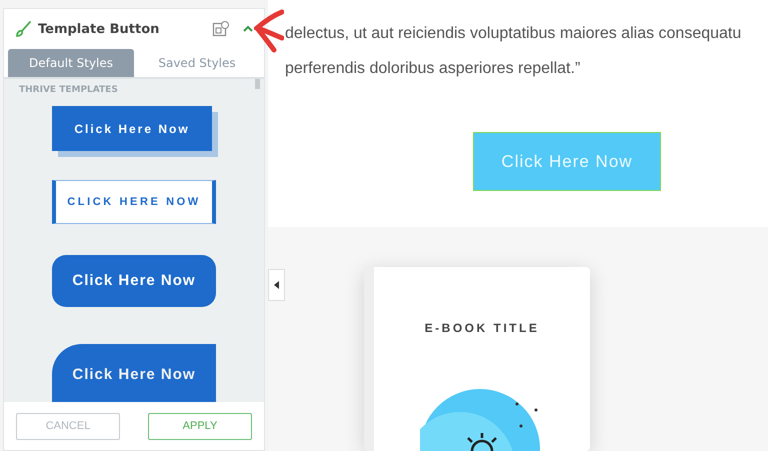 Image resolution: width=768 pixels, height=451 pixels. What do you see at coordinates (248, 29) in the screenshot?
I see `collapse-chevron-icon` at bounding box center [248, 29].